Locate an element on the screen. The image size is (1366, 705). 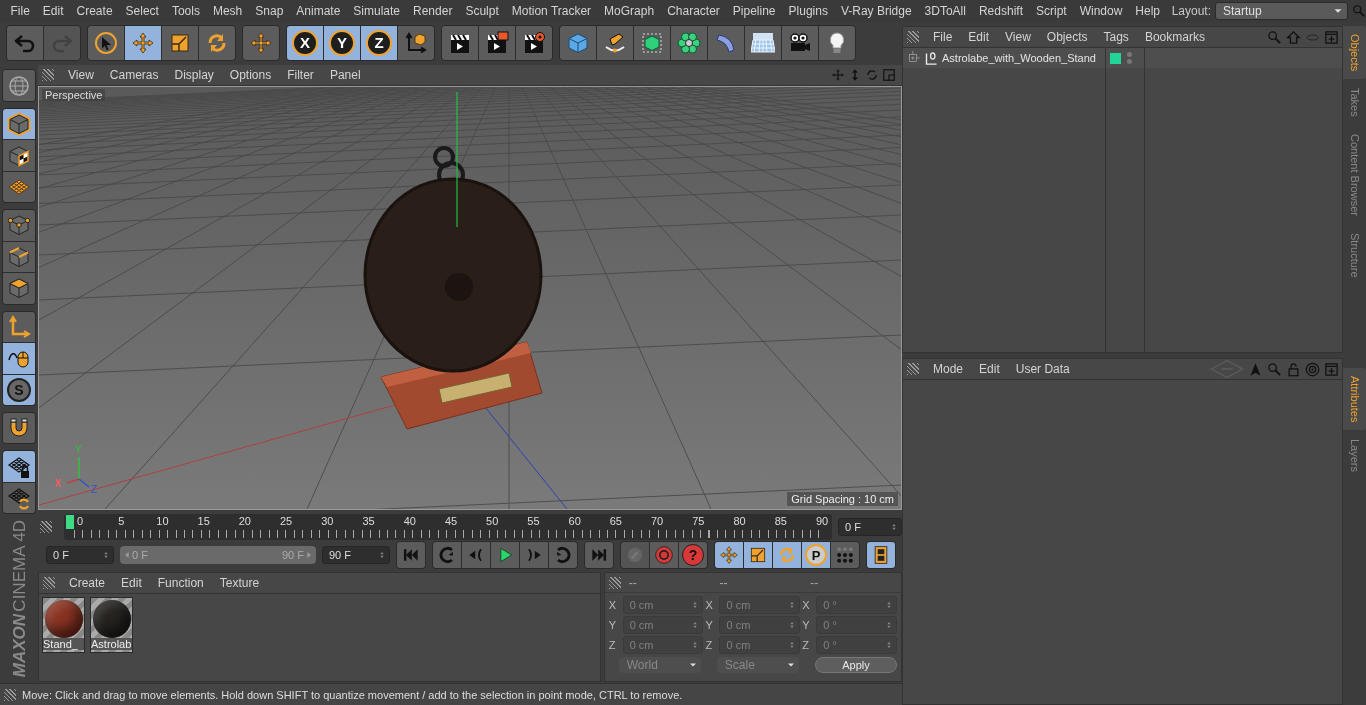
menu-item: MoGraph is located at coordinates (629, 11).